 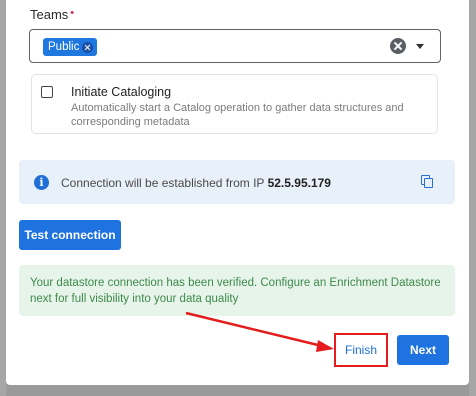 I want to click on clear-icon, so click(x=398, y=46).